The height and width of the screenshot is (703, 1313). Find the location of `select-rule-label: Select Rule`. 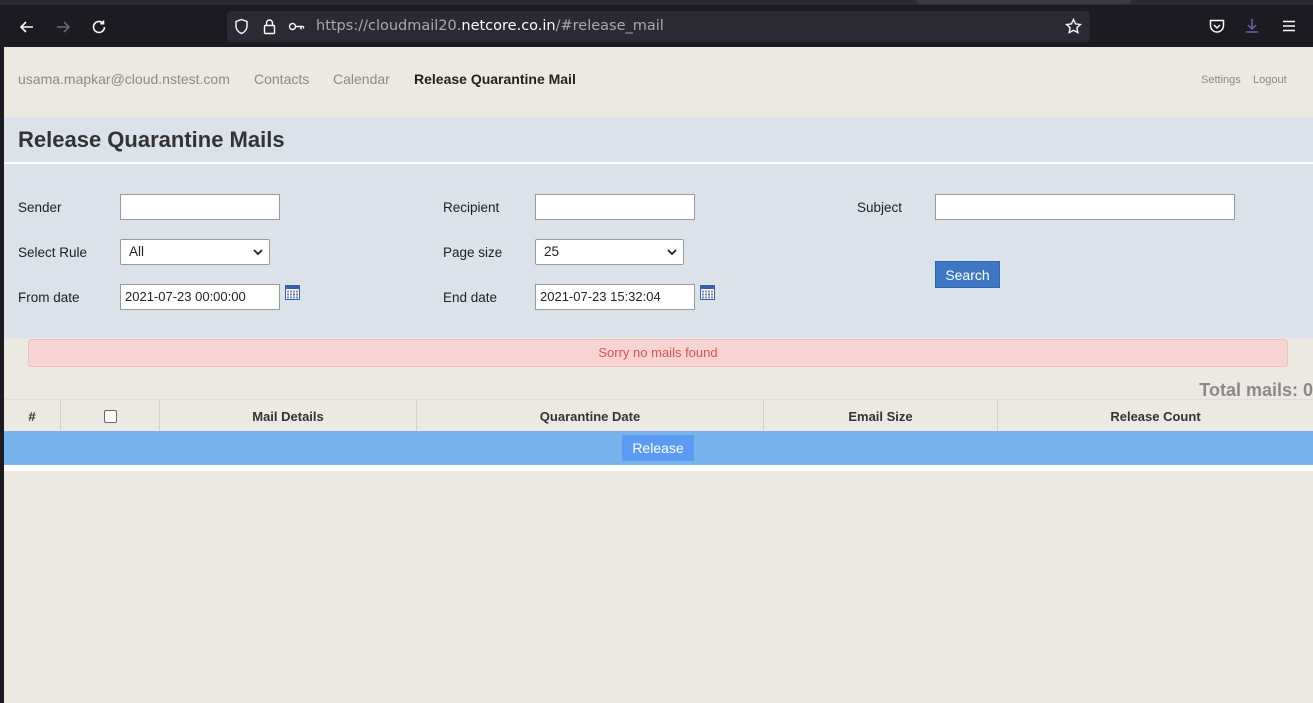

select-rule-label: Select Rule is located at coordinates (53, 252).